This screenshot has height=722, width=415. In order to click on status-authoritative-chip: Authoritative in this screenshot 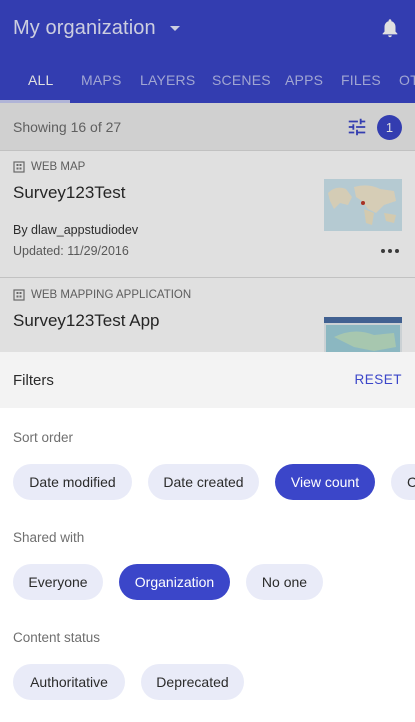, I will do `click(69, 682)`.